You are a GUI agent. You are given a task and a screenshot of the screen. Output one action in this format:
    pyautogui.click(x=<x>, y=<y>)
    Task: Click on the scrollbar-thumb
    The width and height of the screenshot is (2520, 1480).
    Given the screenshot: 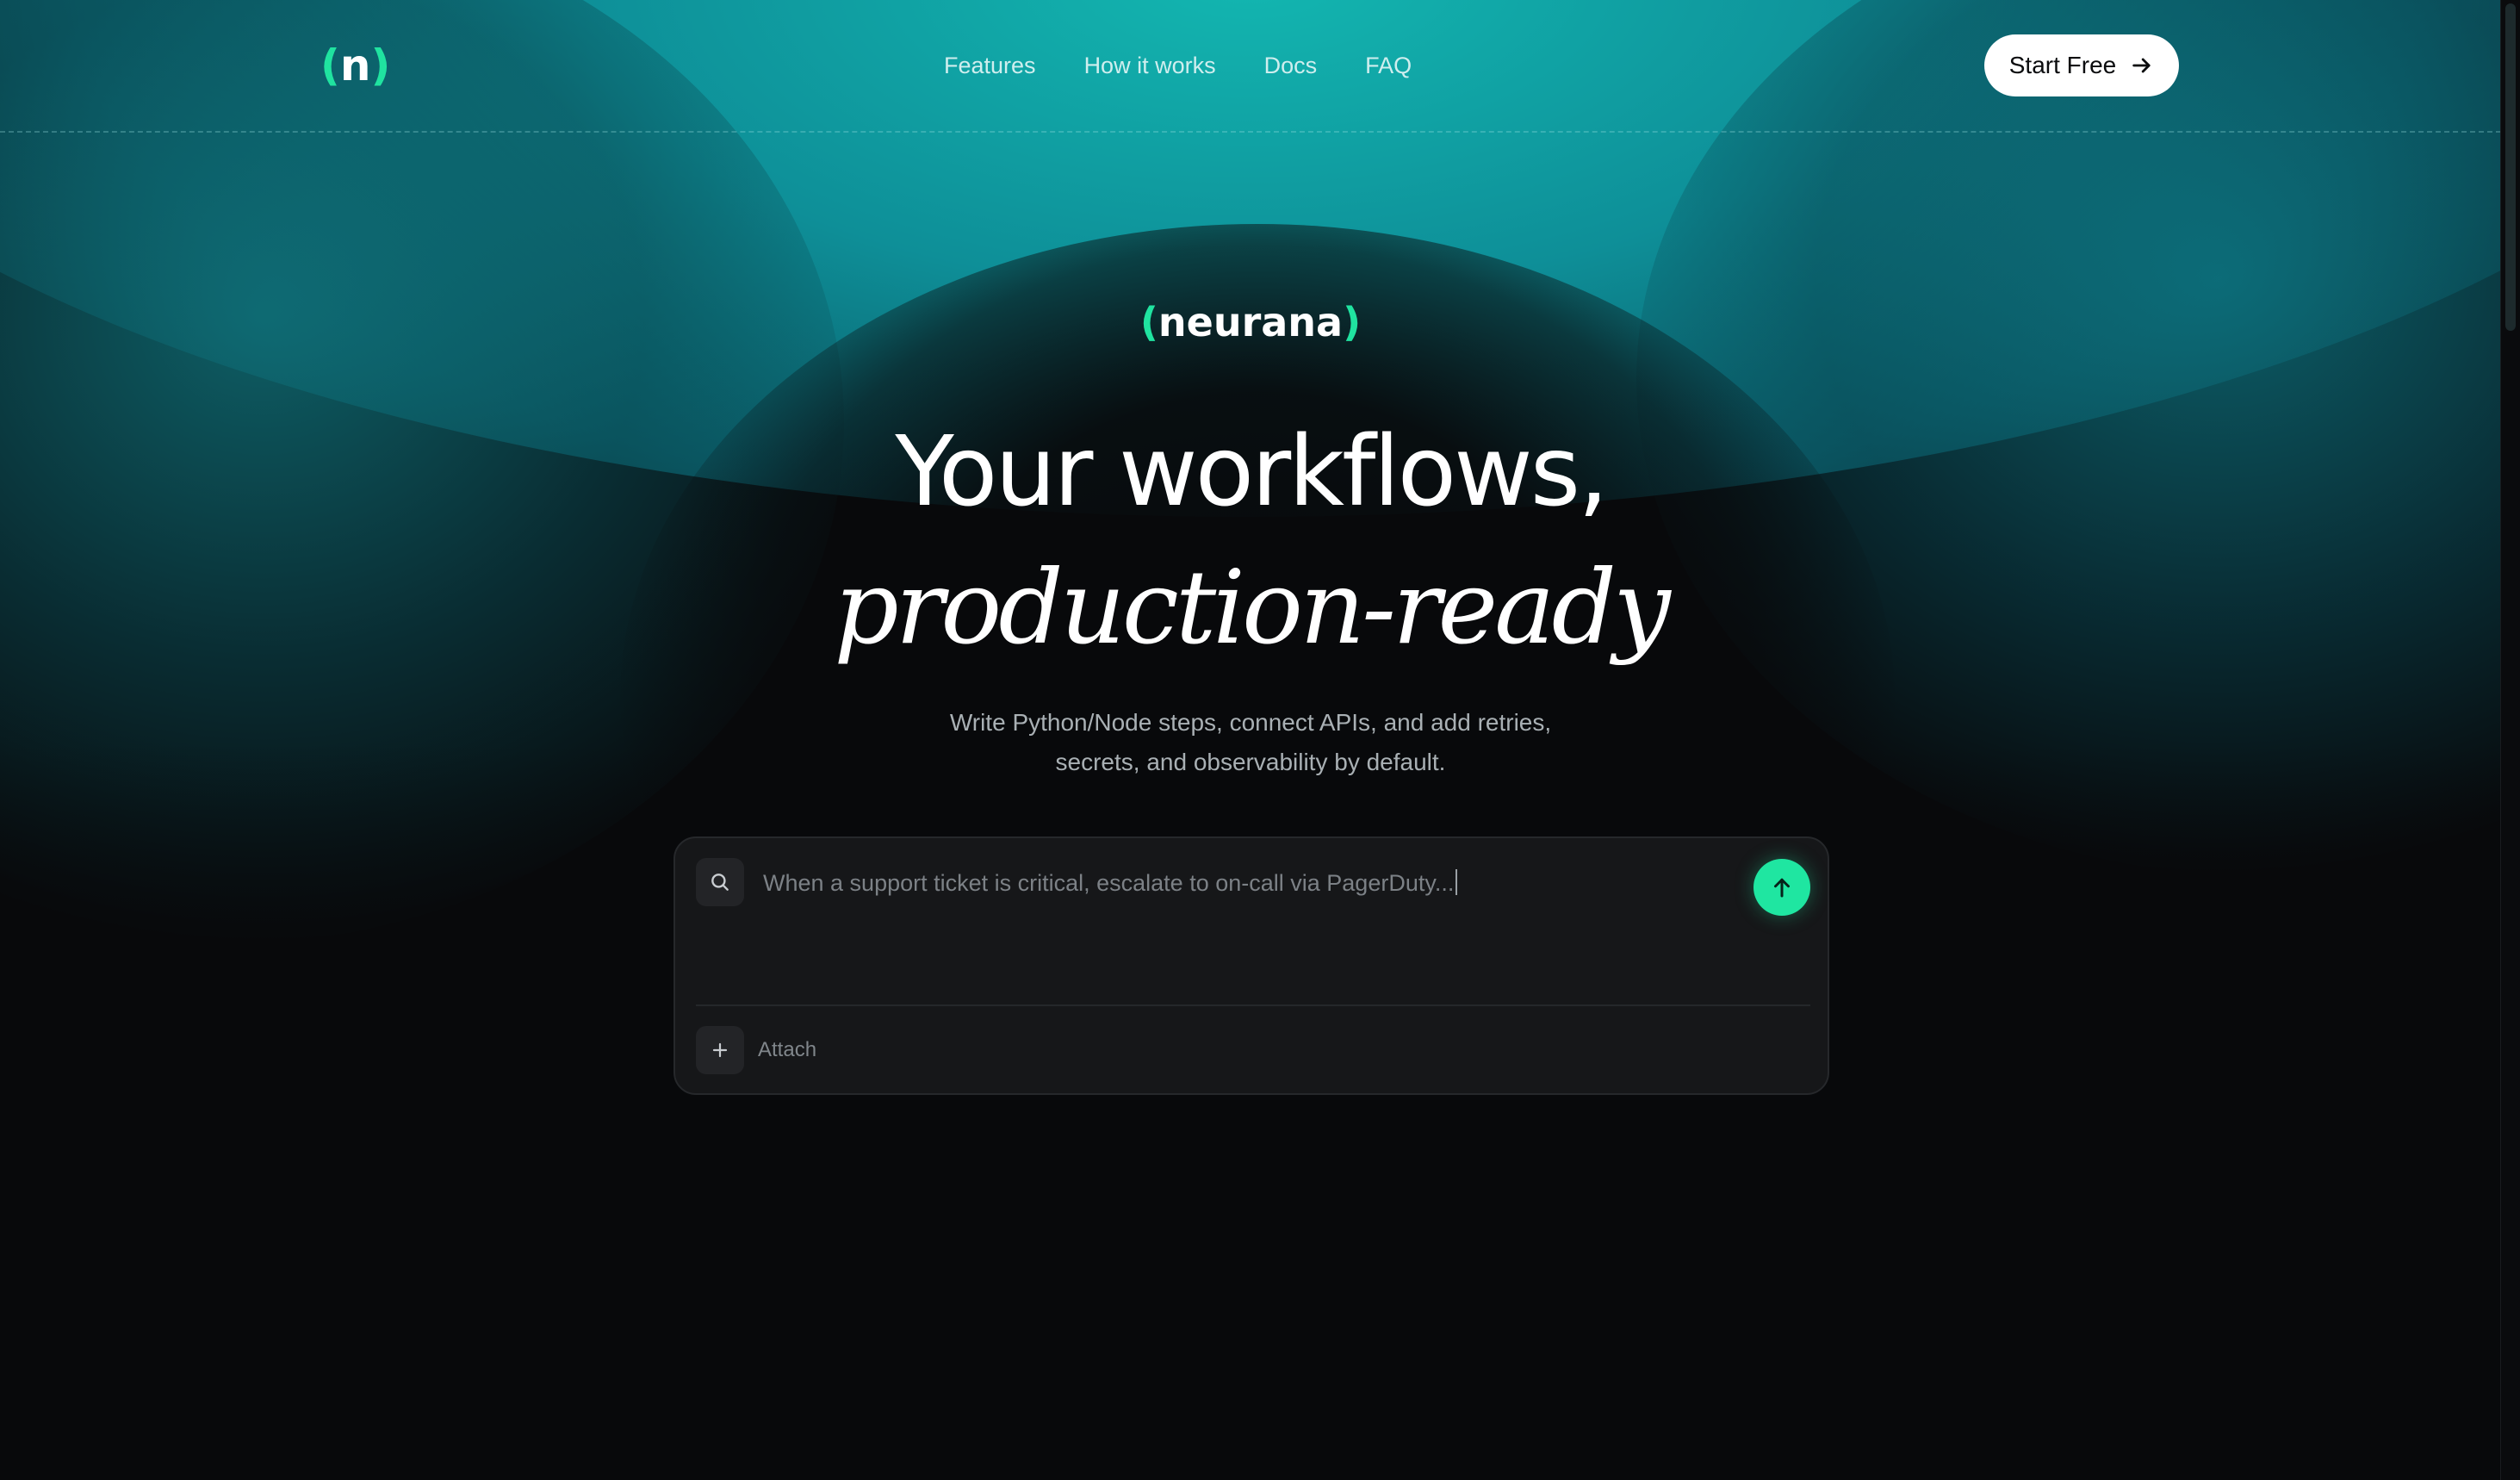 What is the action you would take?
    pyautogui.click(x=2511, y=167)
    